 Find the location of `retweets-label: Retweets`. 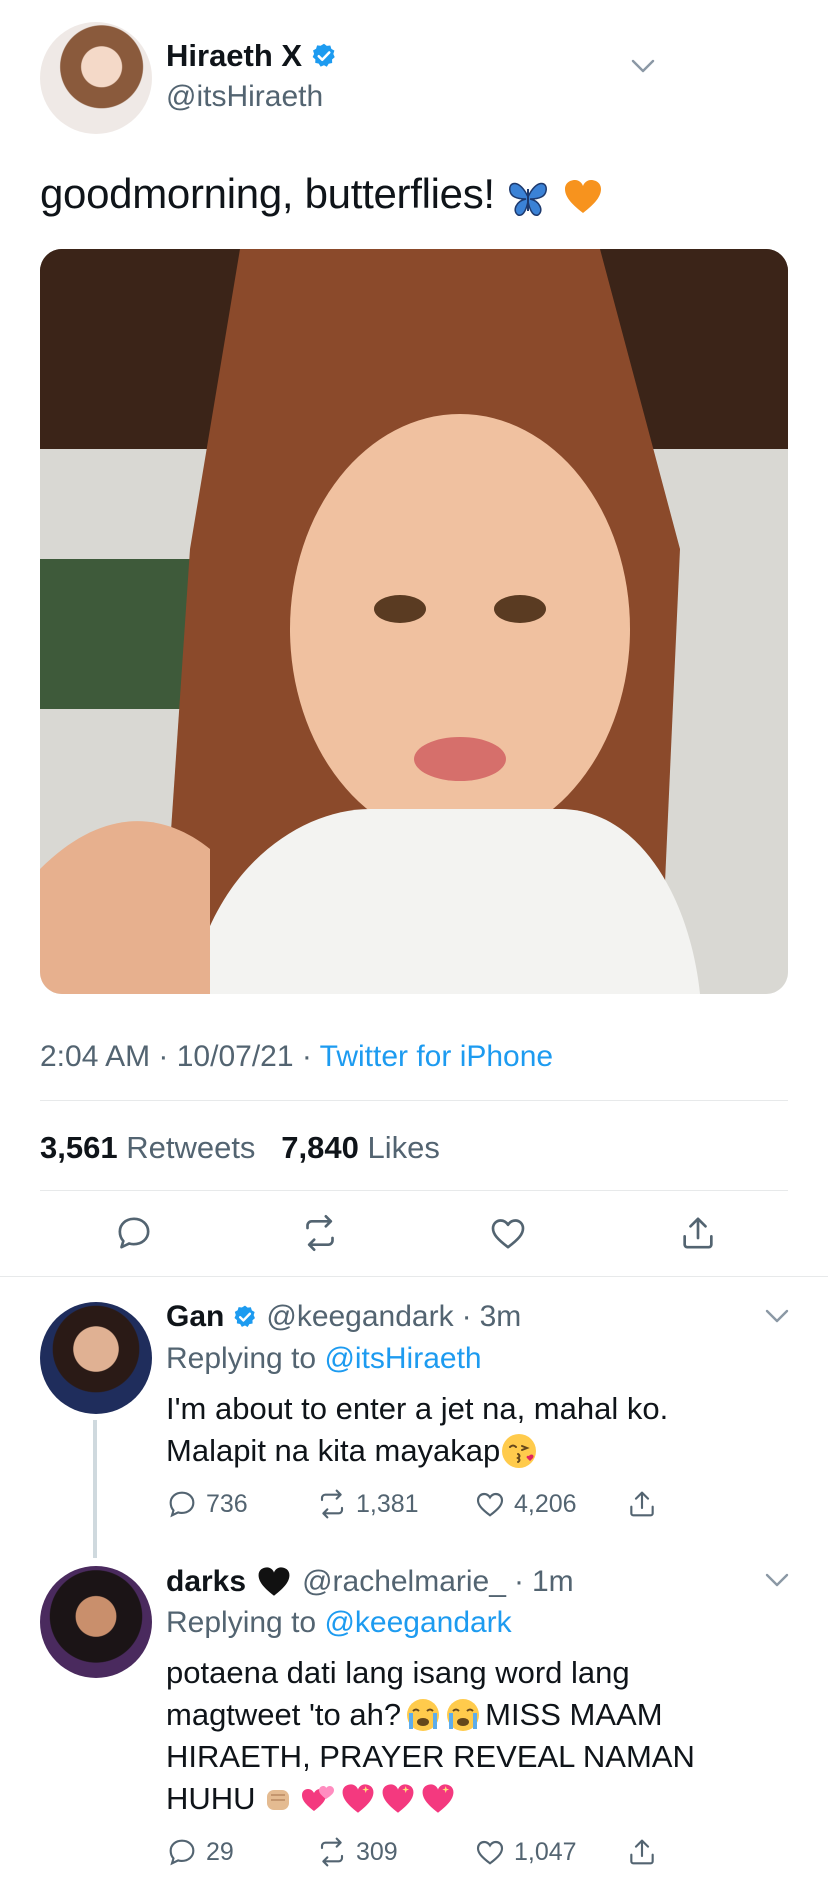

retweets-label: Retweets is located at coordinates (191, 1147).